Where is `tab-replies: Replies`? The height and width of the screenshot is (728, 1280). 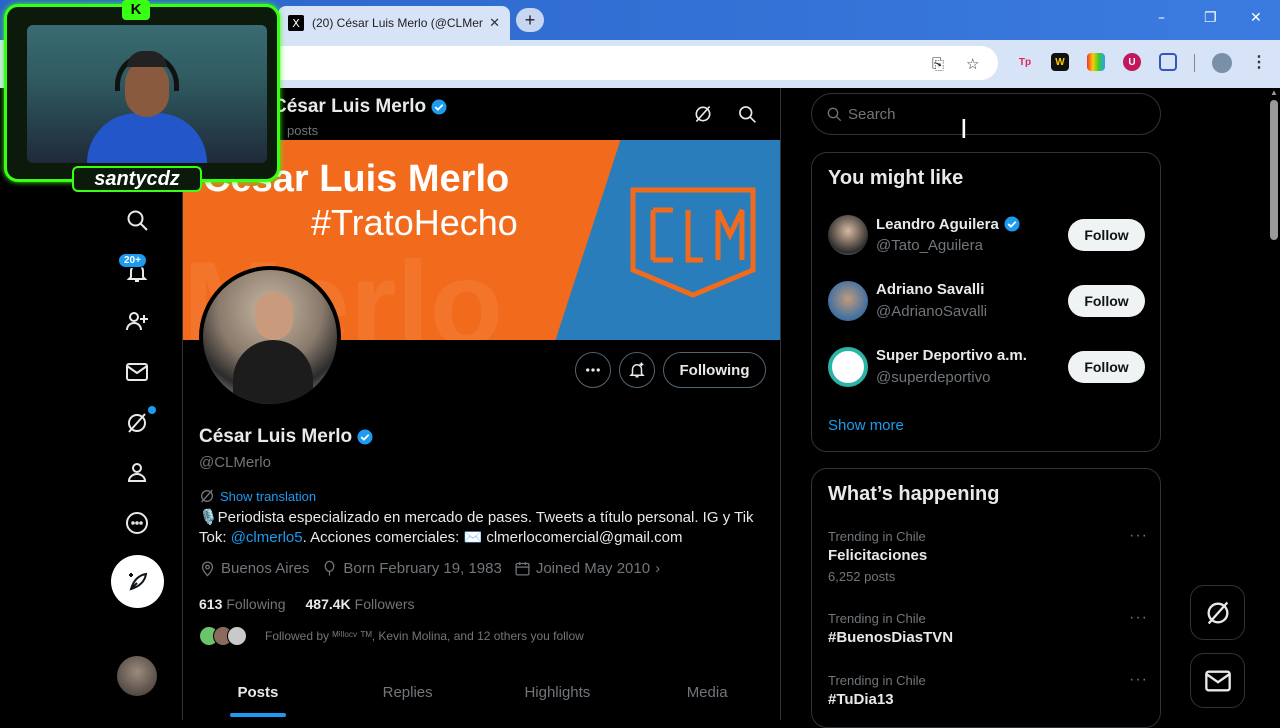
tab-replies: Replies is located at coordinates (408, 695).